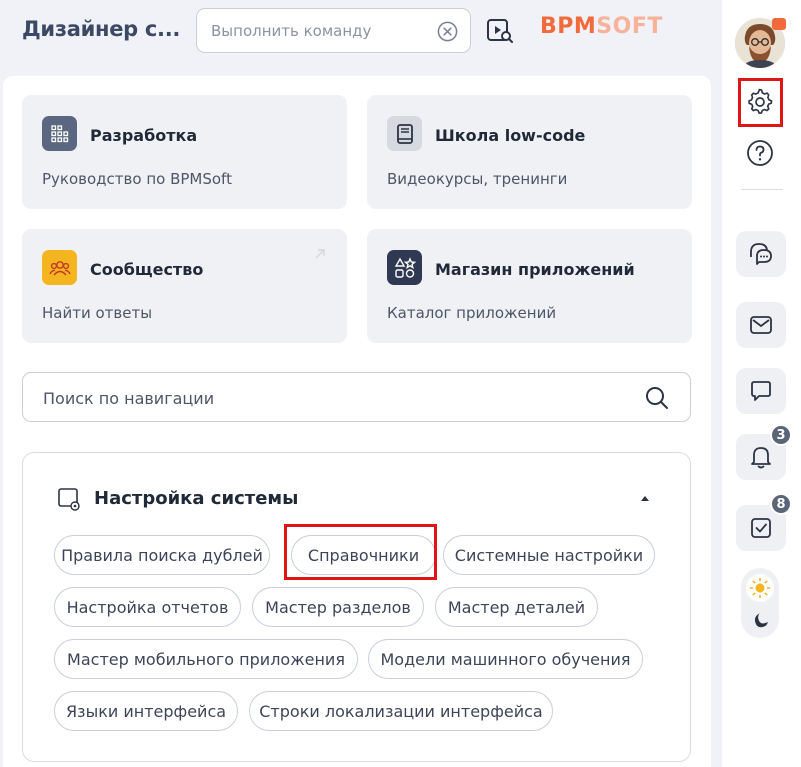  Describe the element at coordinates (196, 498) in the screenshot. I see `section-title: Настройка системы` at that location.